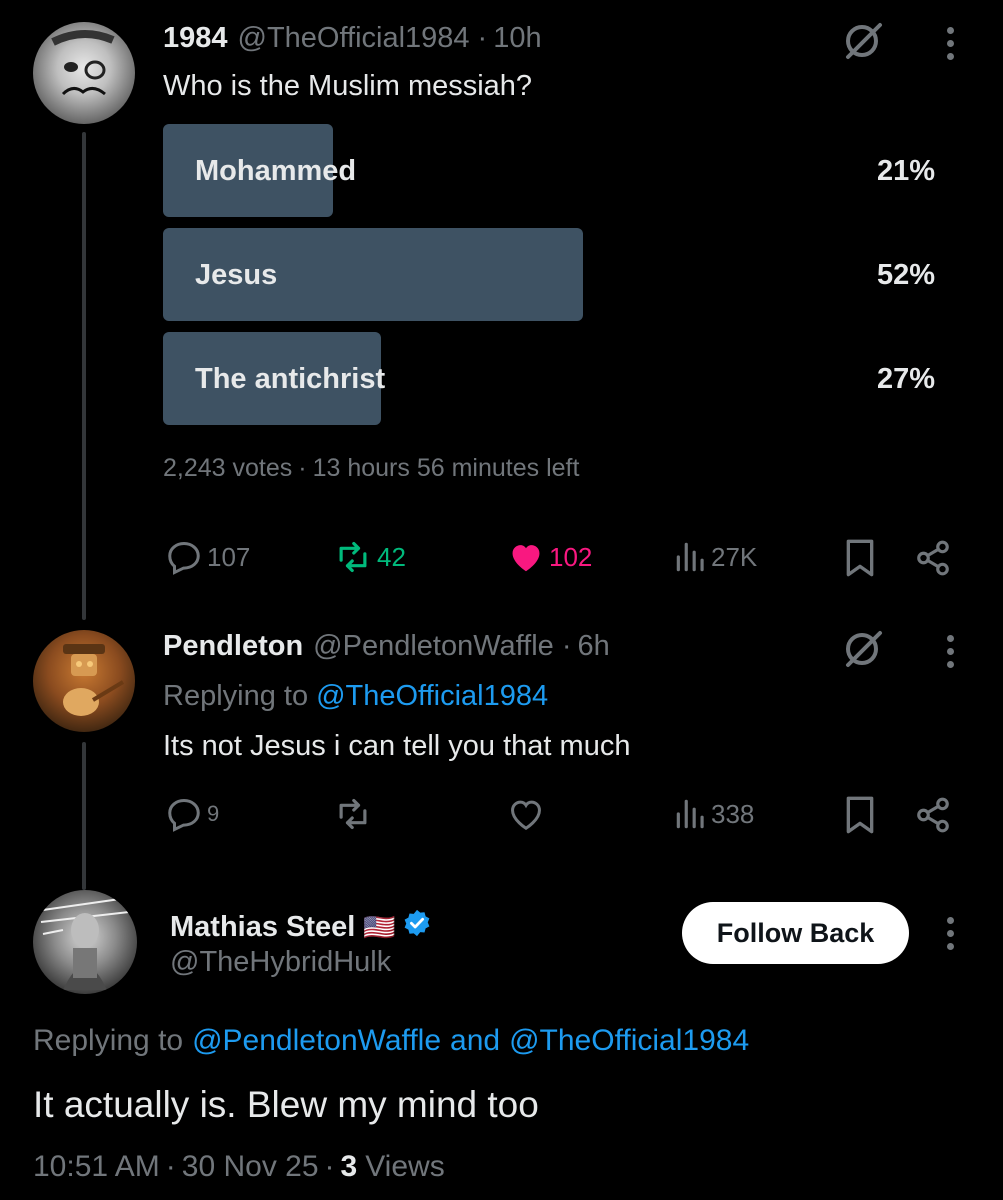 The width and height of the screenshot is (1003, 1200). What do you see at coordinates (417, 927) in the screenshot?
I see `verified-badge-icon` at bounding box center [417, 927].